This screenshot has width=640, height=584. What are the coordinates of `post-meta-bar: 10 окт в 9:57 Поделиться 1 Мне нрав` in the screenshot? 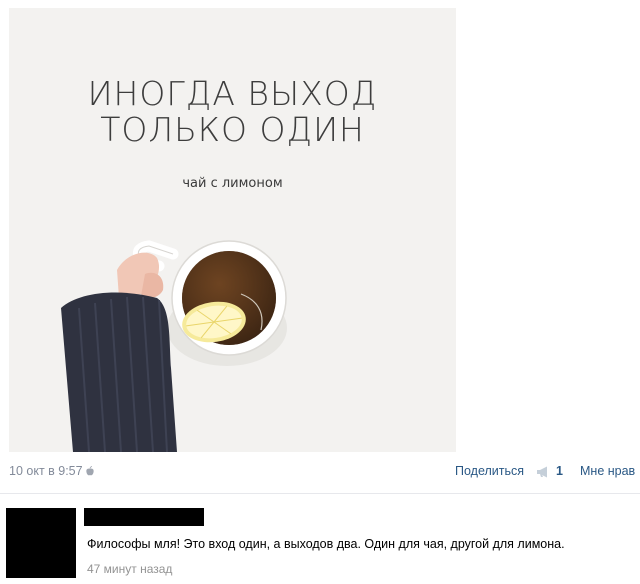 It's located at (320, 472).